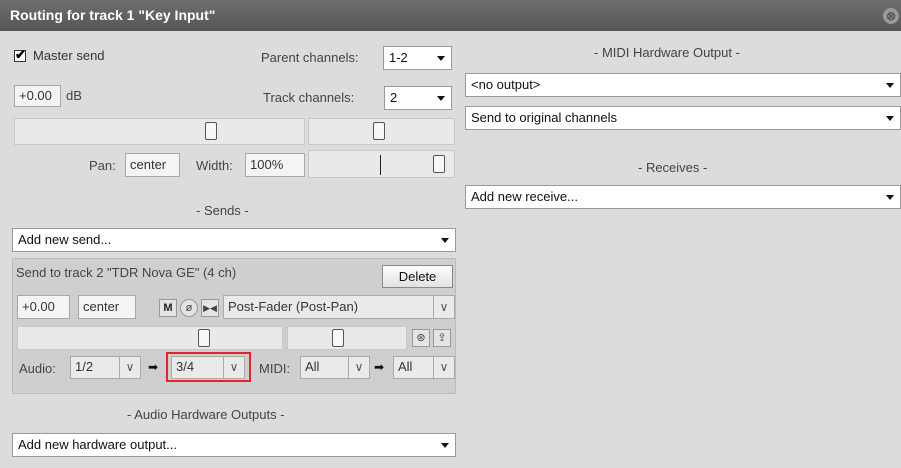 This screenshot has width=901, height=468. I want to click on window-title: Routing for track 1 "Key Input", so click(113, 15).